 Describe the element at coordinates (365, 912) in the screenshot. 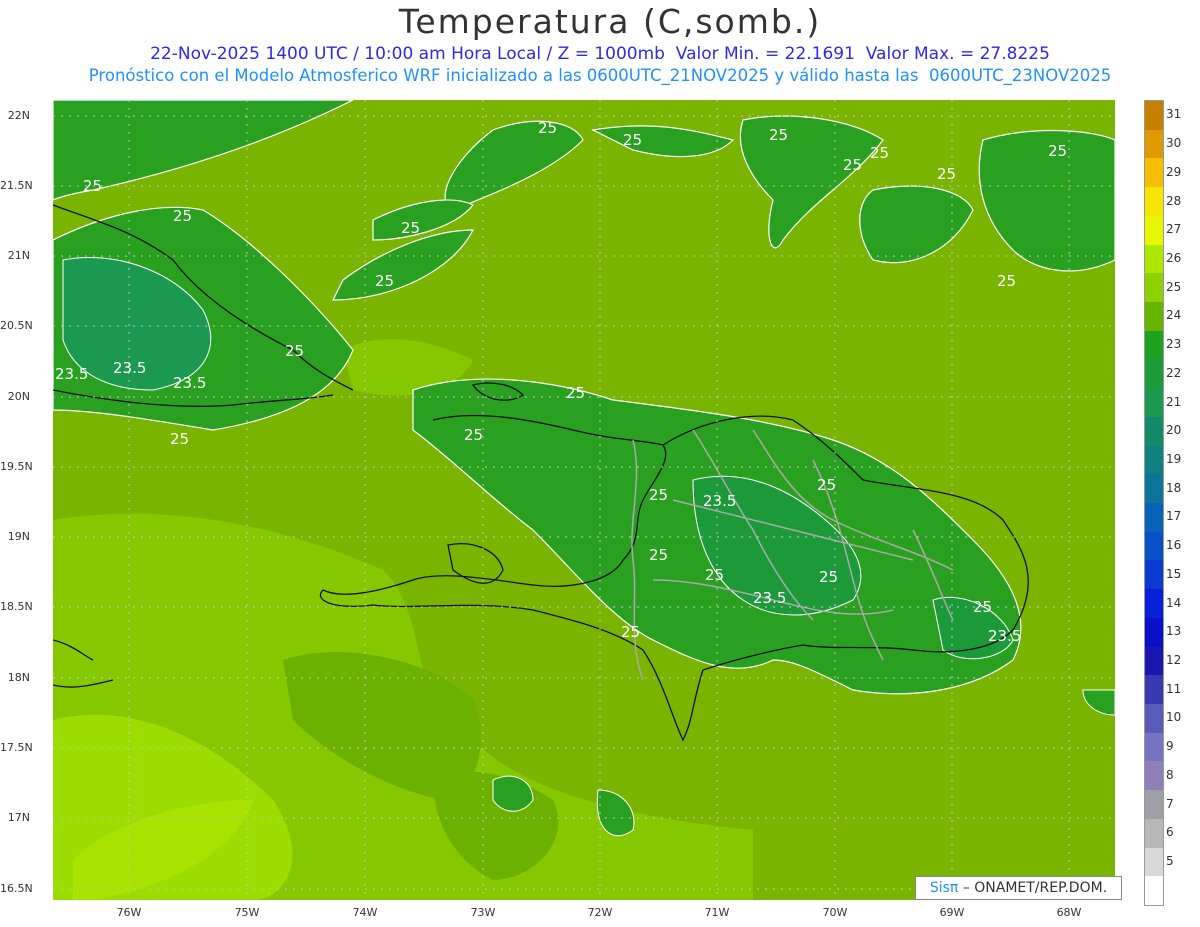

I see `lon-label: 74W` at that location.